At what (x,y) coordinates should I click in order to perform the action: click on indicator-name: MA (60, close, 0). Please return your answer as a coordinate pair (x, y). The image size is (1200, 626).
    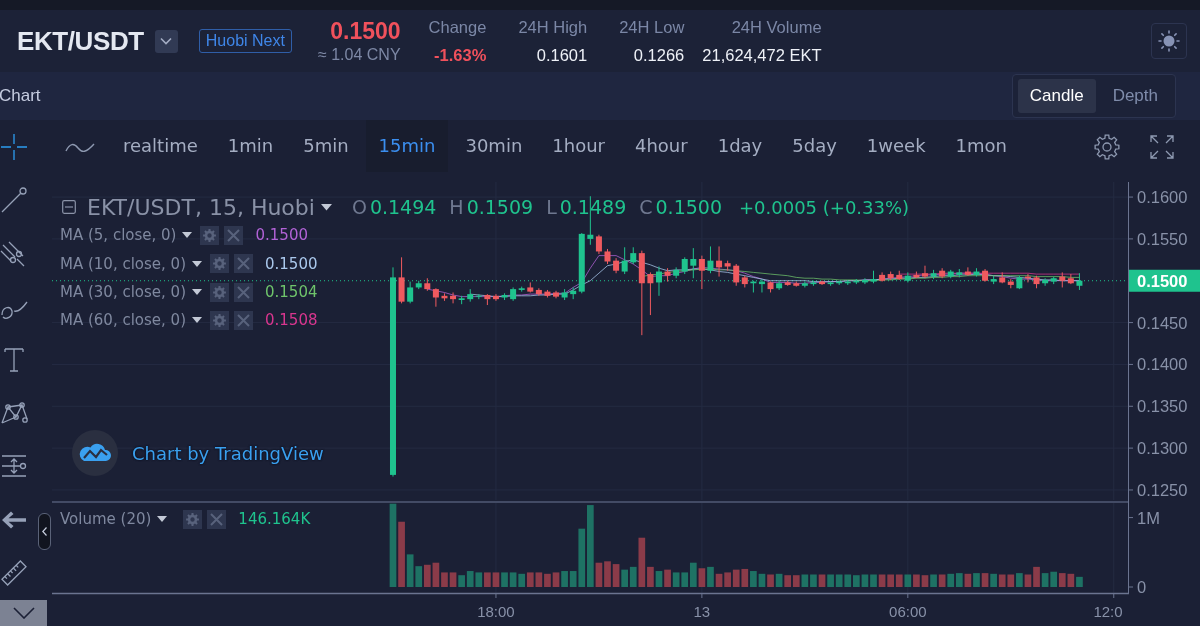
    Looking at the image, I should click on (123, 320).